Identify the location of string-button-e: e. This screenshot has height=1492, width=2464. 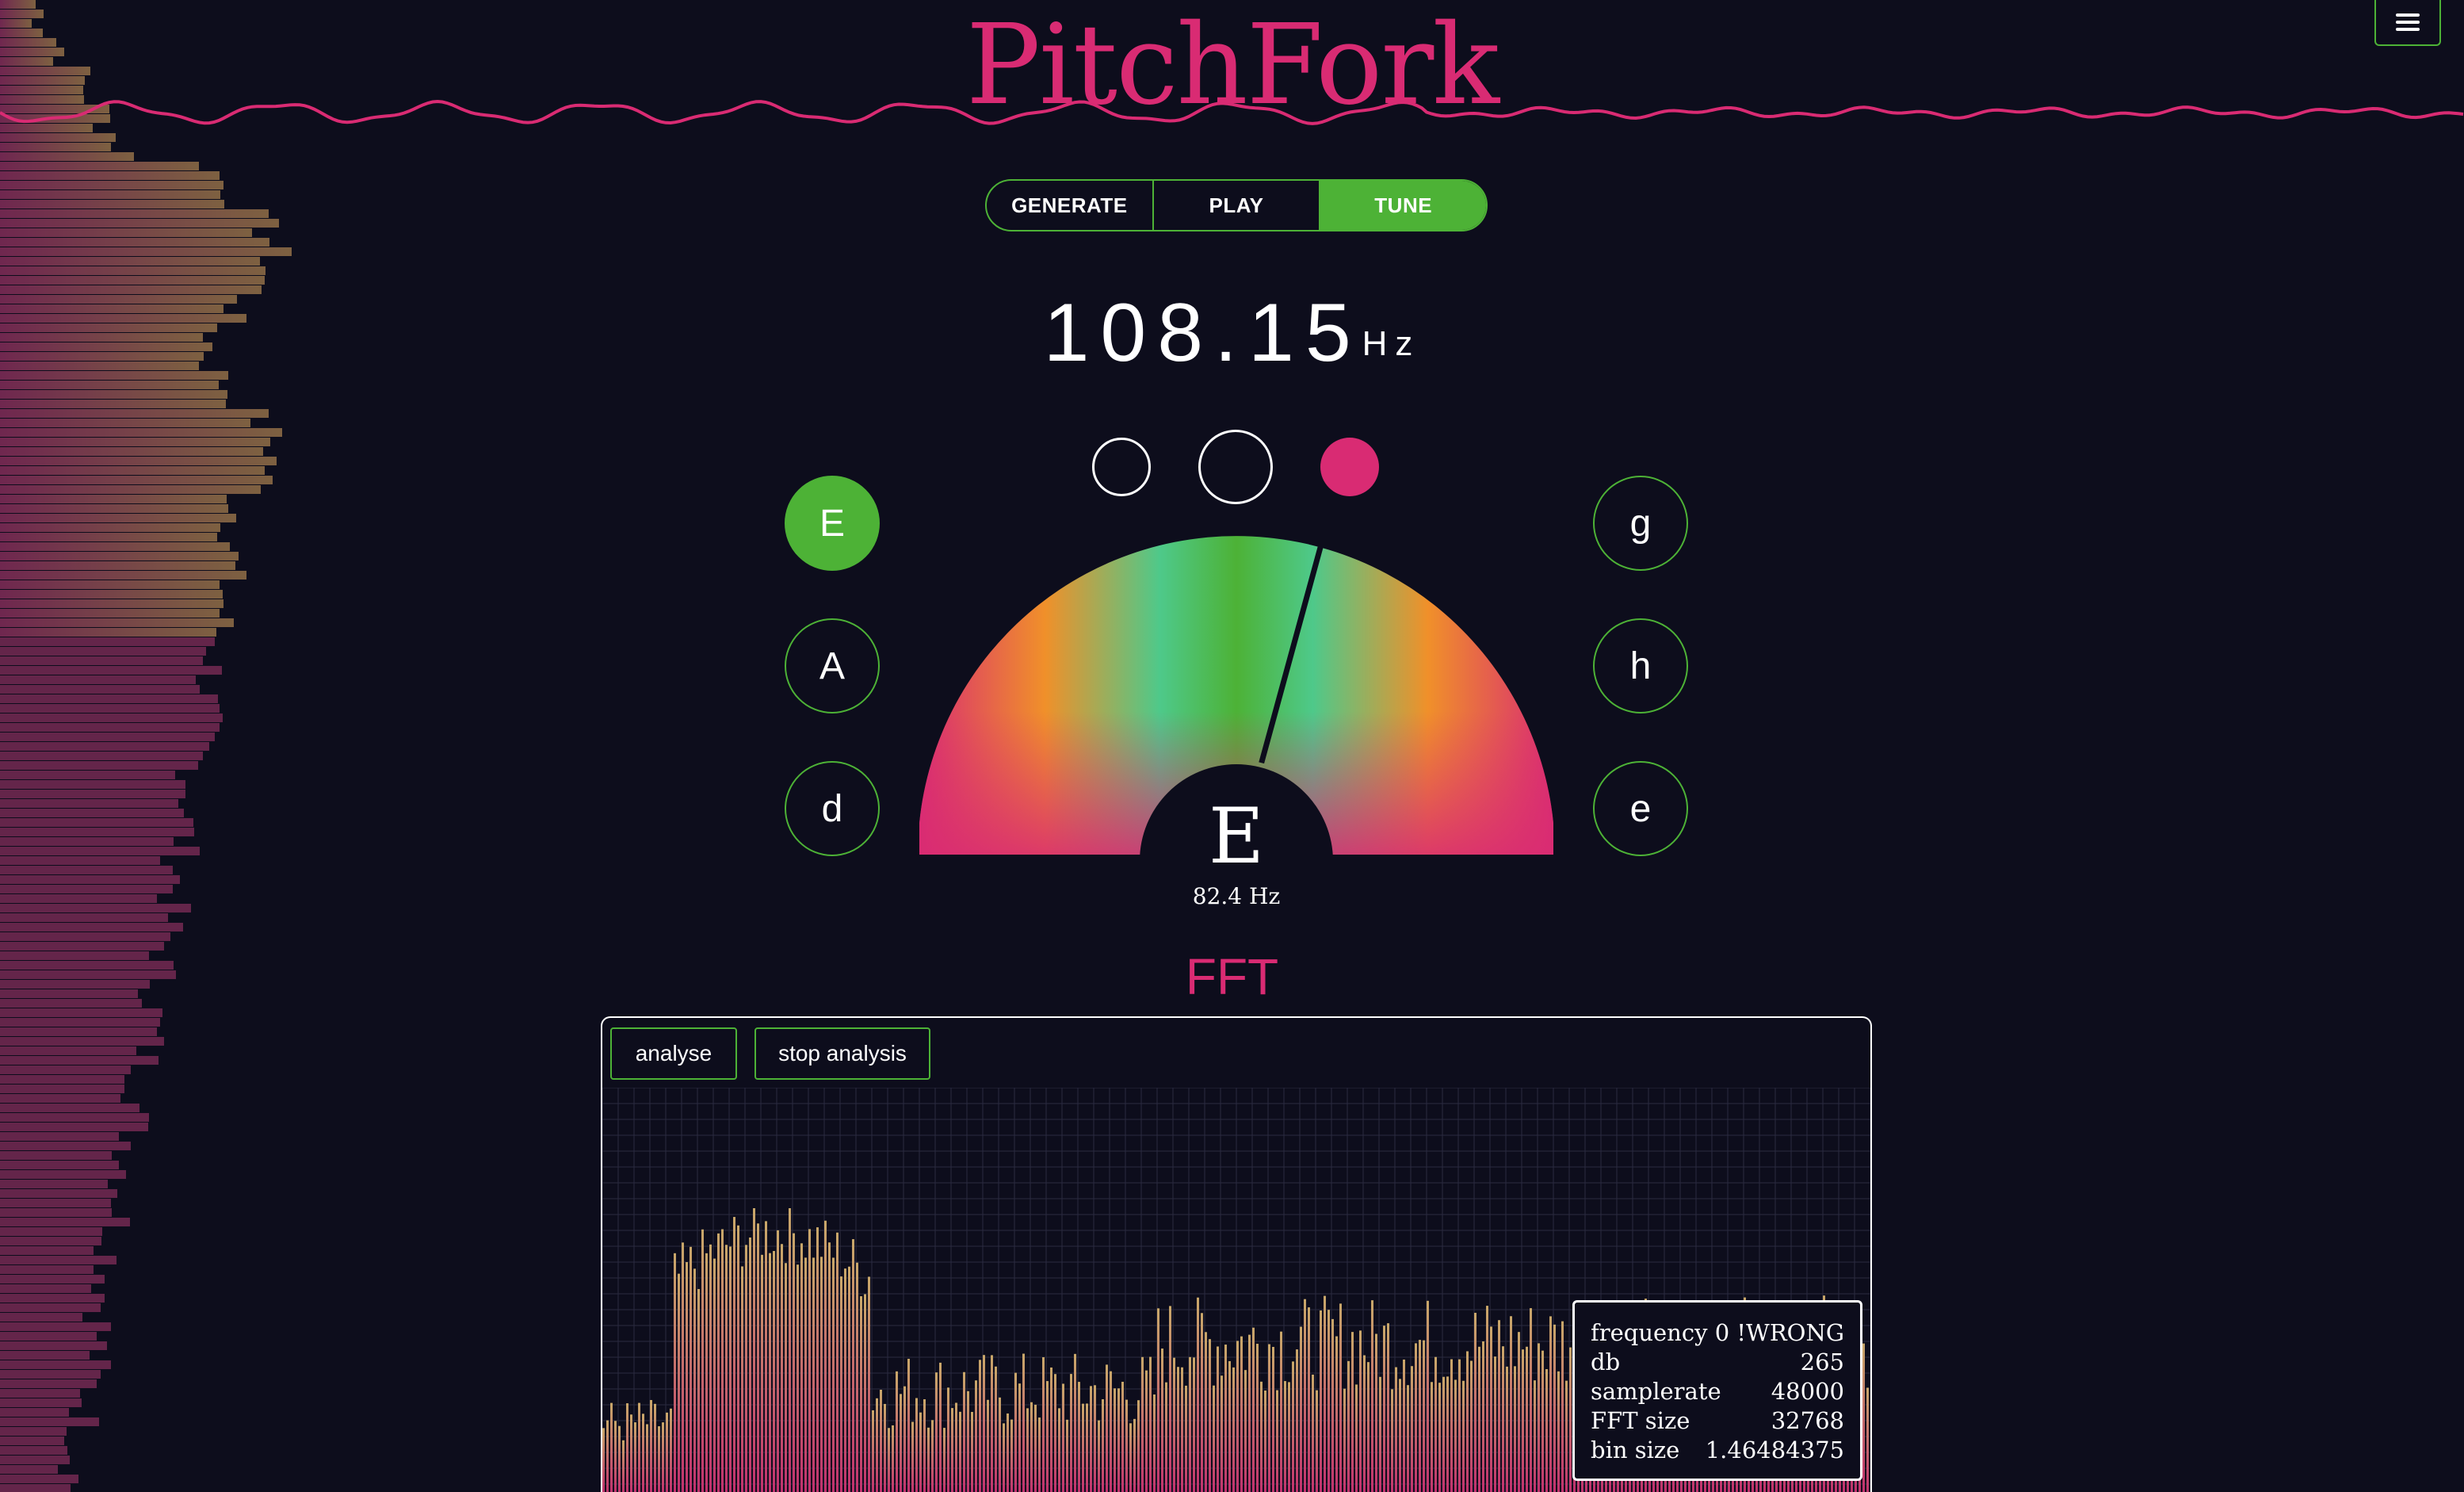
(1641, 809).